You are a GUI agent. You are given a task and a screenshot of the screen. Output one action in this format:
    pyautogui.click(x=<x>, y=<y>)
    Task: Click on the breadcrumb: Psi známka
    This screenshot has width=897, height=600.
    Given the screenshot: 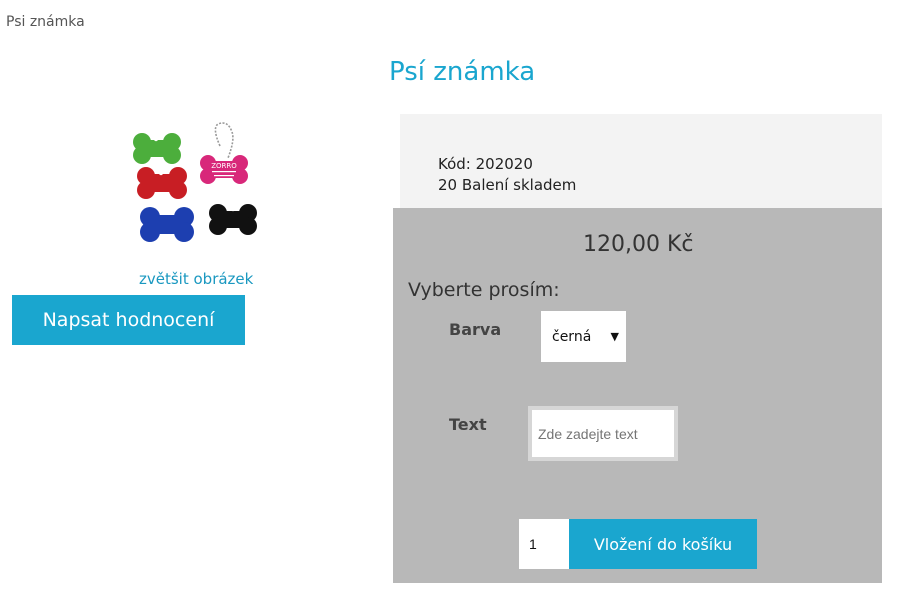 What is the action you would take?
    pyautogui.click(x=45, y=22)
    